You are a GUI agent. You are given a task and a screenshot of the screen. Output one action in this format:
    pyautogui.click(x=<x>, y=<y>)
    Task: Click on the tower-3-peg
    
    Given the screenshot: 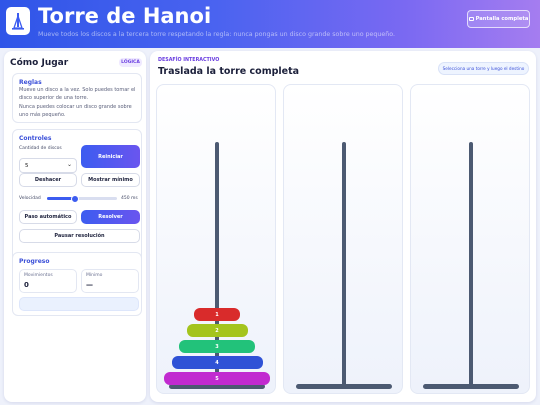 What is the action you would take?
    pyautogui.click(x=471, y=265)
    